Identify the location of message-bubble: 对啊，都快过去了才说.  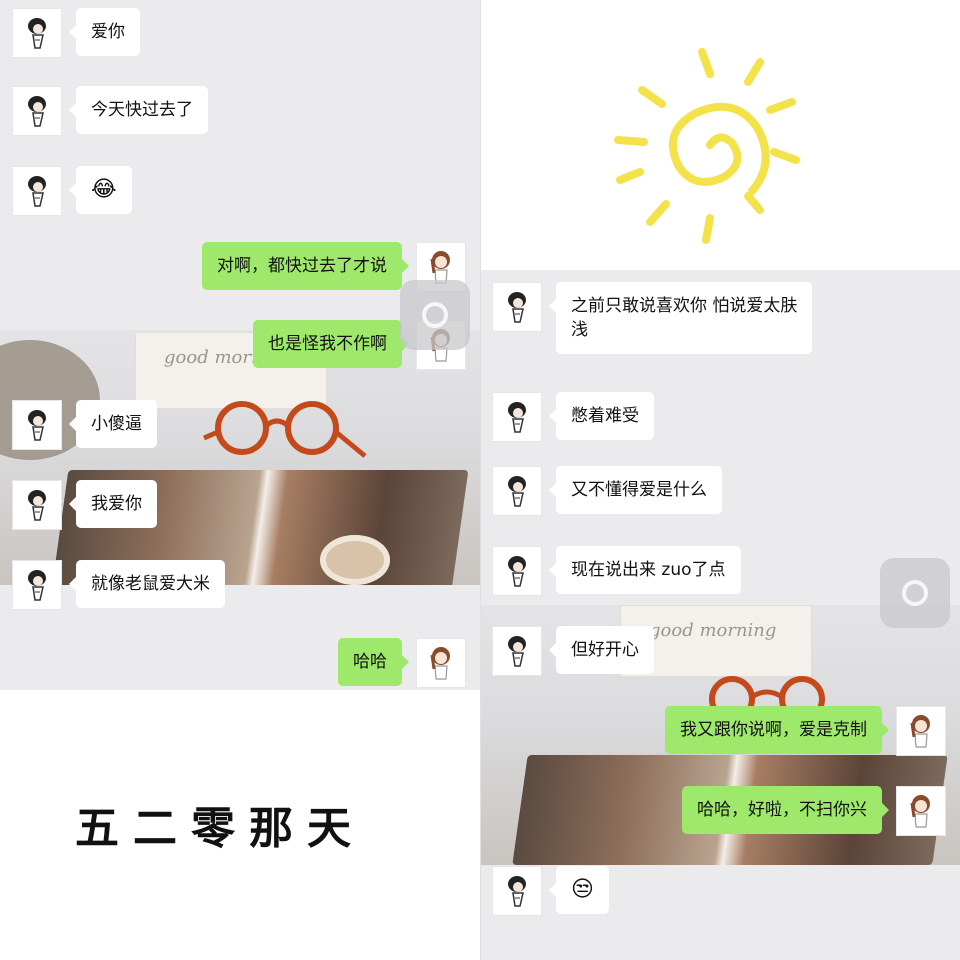
(305, 266).